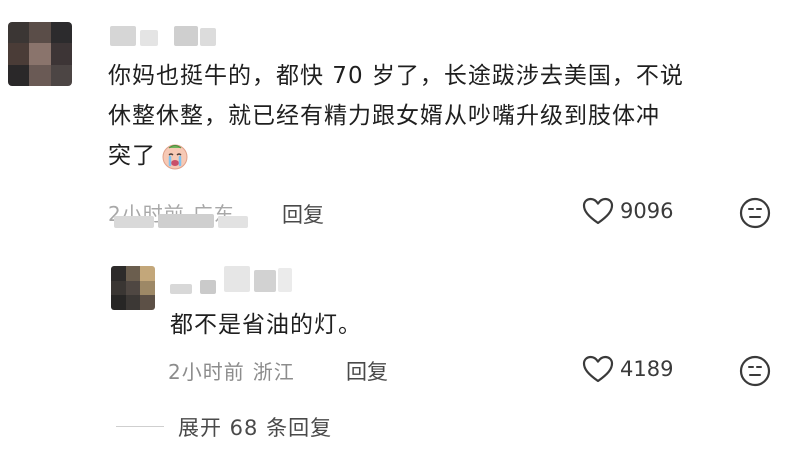 The height and width of the screenshot is (462, 800). What do you see at coordinates (132, 156) in the screenshot?
I see `comment-line: 突了` at bounding box center [132, 156].